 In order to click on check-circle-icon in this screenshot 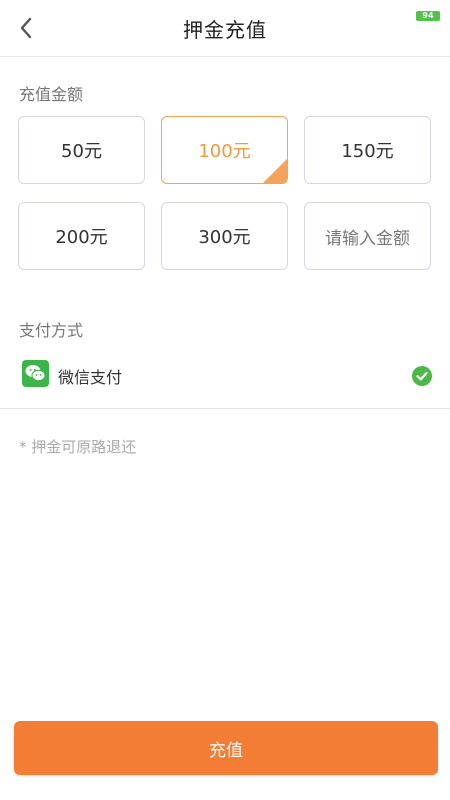, I will do `click(422, 376)`.